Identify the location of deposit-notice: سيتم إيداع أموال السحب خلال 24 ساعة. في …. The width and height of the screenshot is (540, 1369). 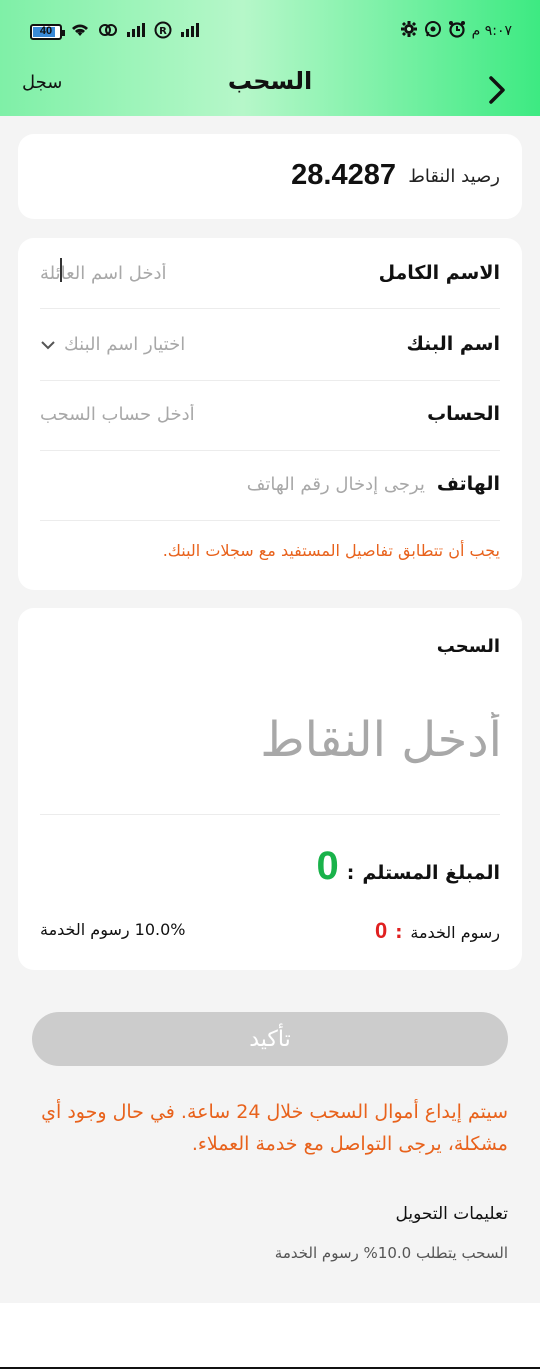
(274, 1128).